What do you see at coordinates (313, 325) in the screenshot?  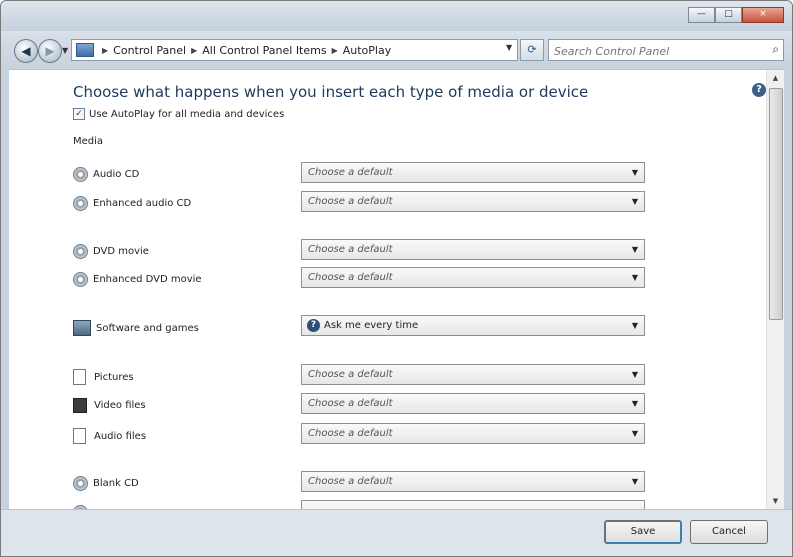 I see `question-icon: ?` at bounding box center [313, 325].